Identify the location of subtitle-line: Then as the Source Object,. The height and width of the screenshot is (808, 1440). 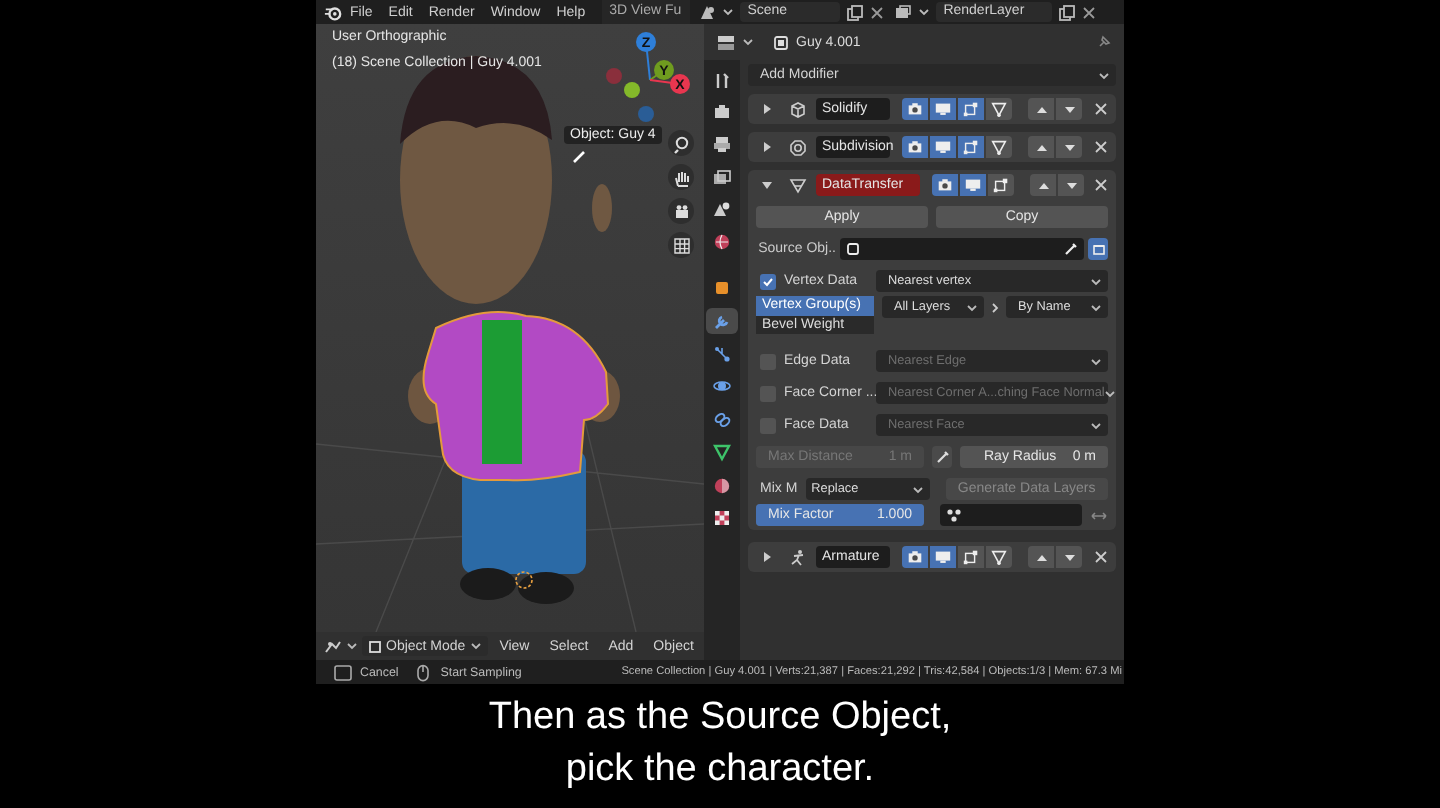
(720, 718).